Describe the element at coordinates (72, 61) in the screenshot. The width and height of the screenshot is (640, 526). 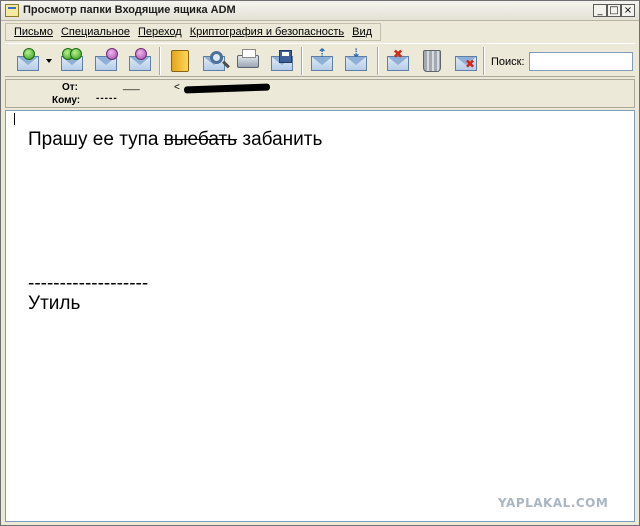
I see `reply-all-button` at that location.